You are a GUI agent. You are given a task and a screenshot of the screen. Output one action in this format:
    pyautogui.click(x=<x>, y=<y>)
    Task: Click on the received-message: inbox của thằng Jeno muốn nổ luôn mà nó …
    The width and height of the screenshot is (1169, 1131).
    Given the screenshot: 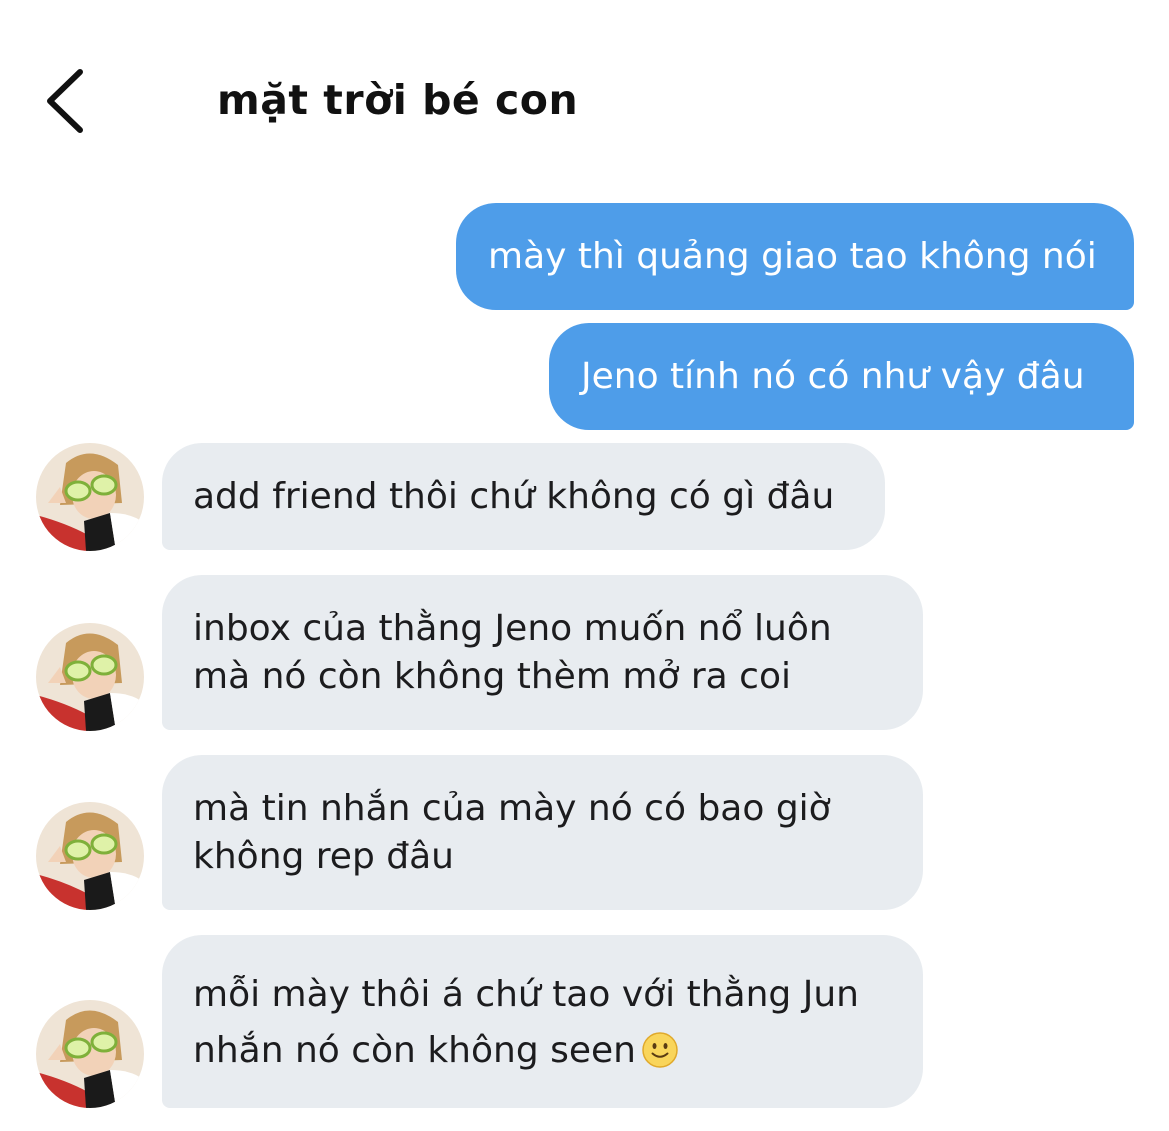 What is the action you would take?
    pyautogui.click(x=542, y=652)
    